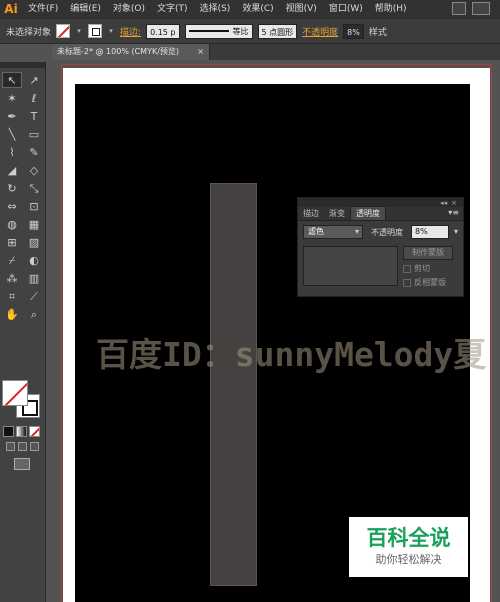 This screenshot has height=602, width=500. Describe the element at coordinates (111, 31) in the screenshot. I see `stroke-dropdown-icon: ▾` at that location.